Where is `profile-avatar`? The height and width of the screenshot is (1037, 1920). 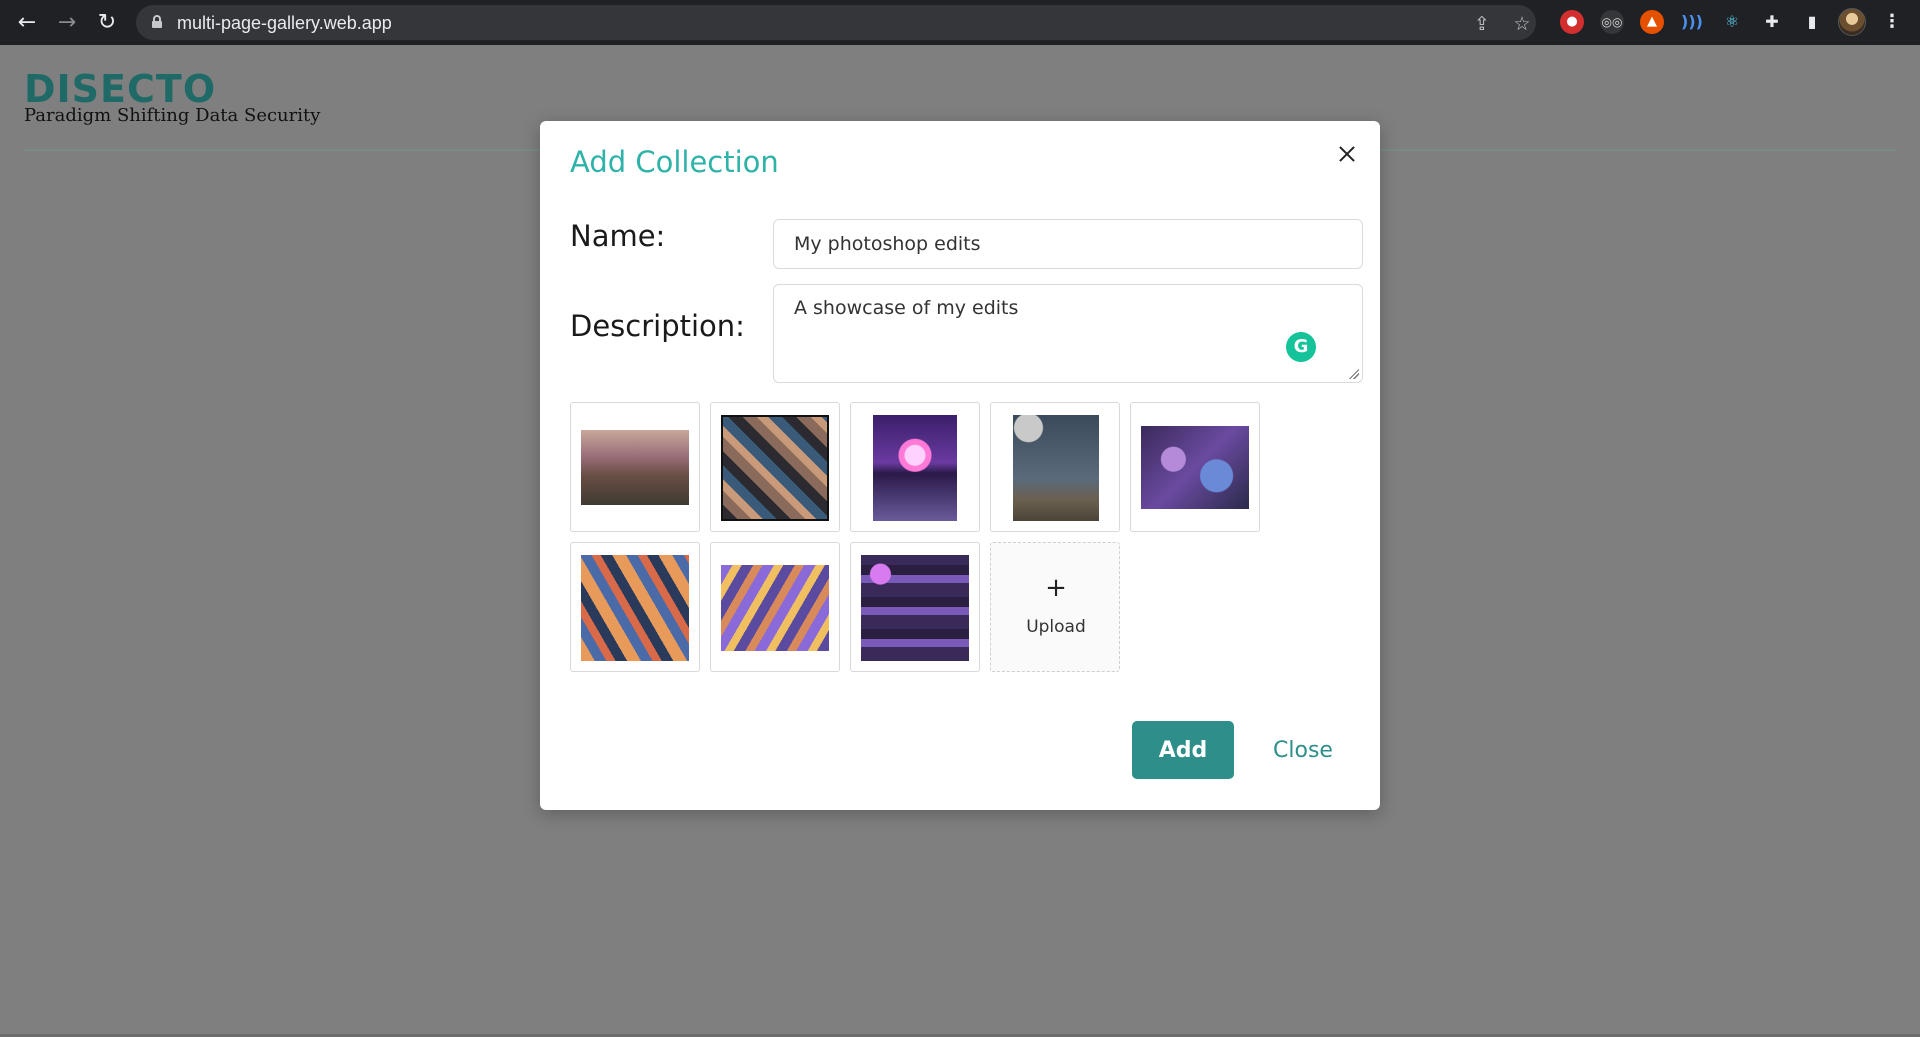
profile-avatar is located at coordinates (1852, 22).